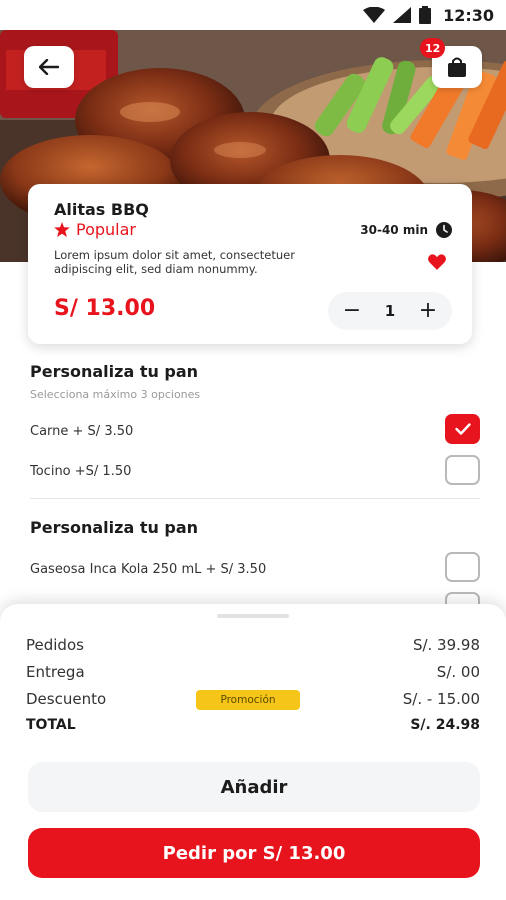  I want to click on option-label: Tocino +S/ 1.50, so click(81, 471).